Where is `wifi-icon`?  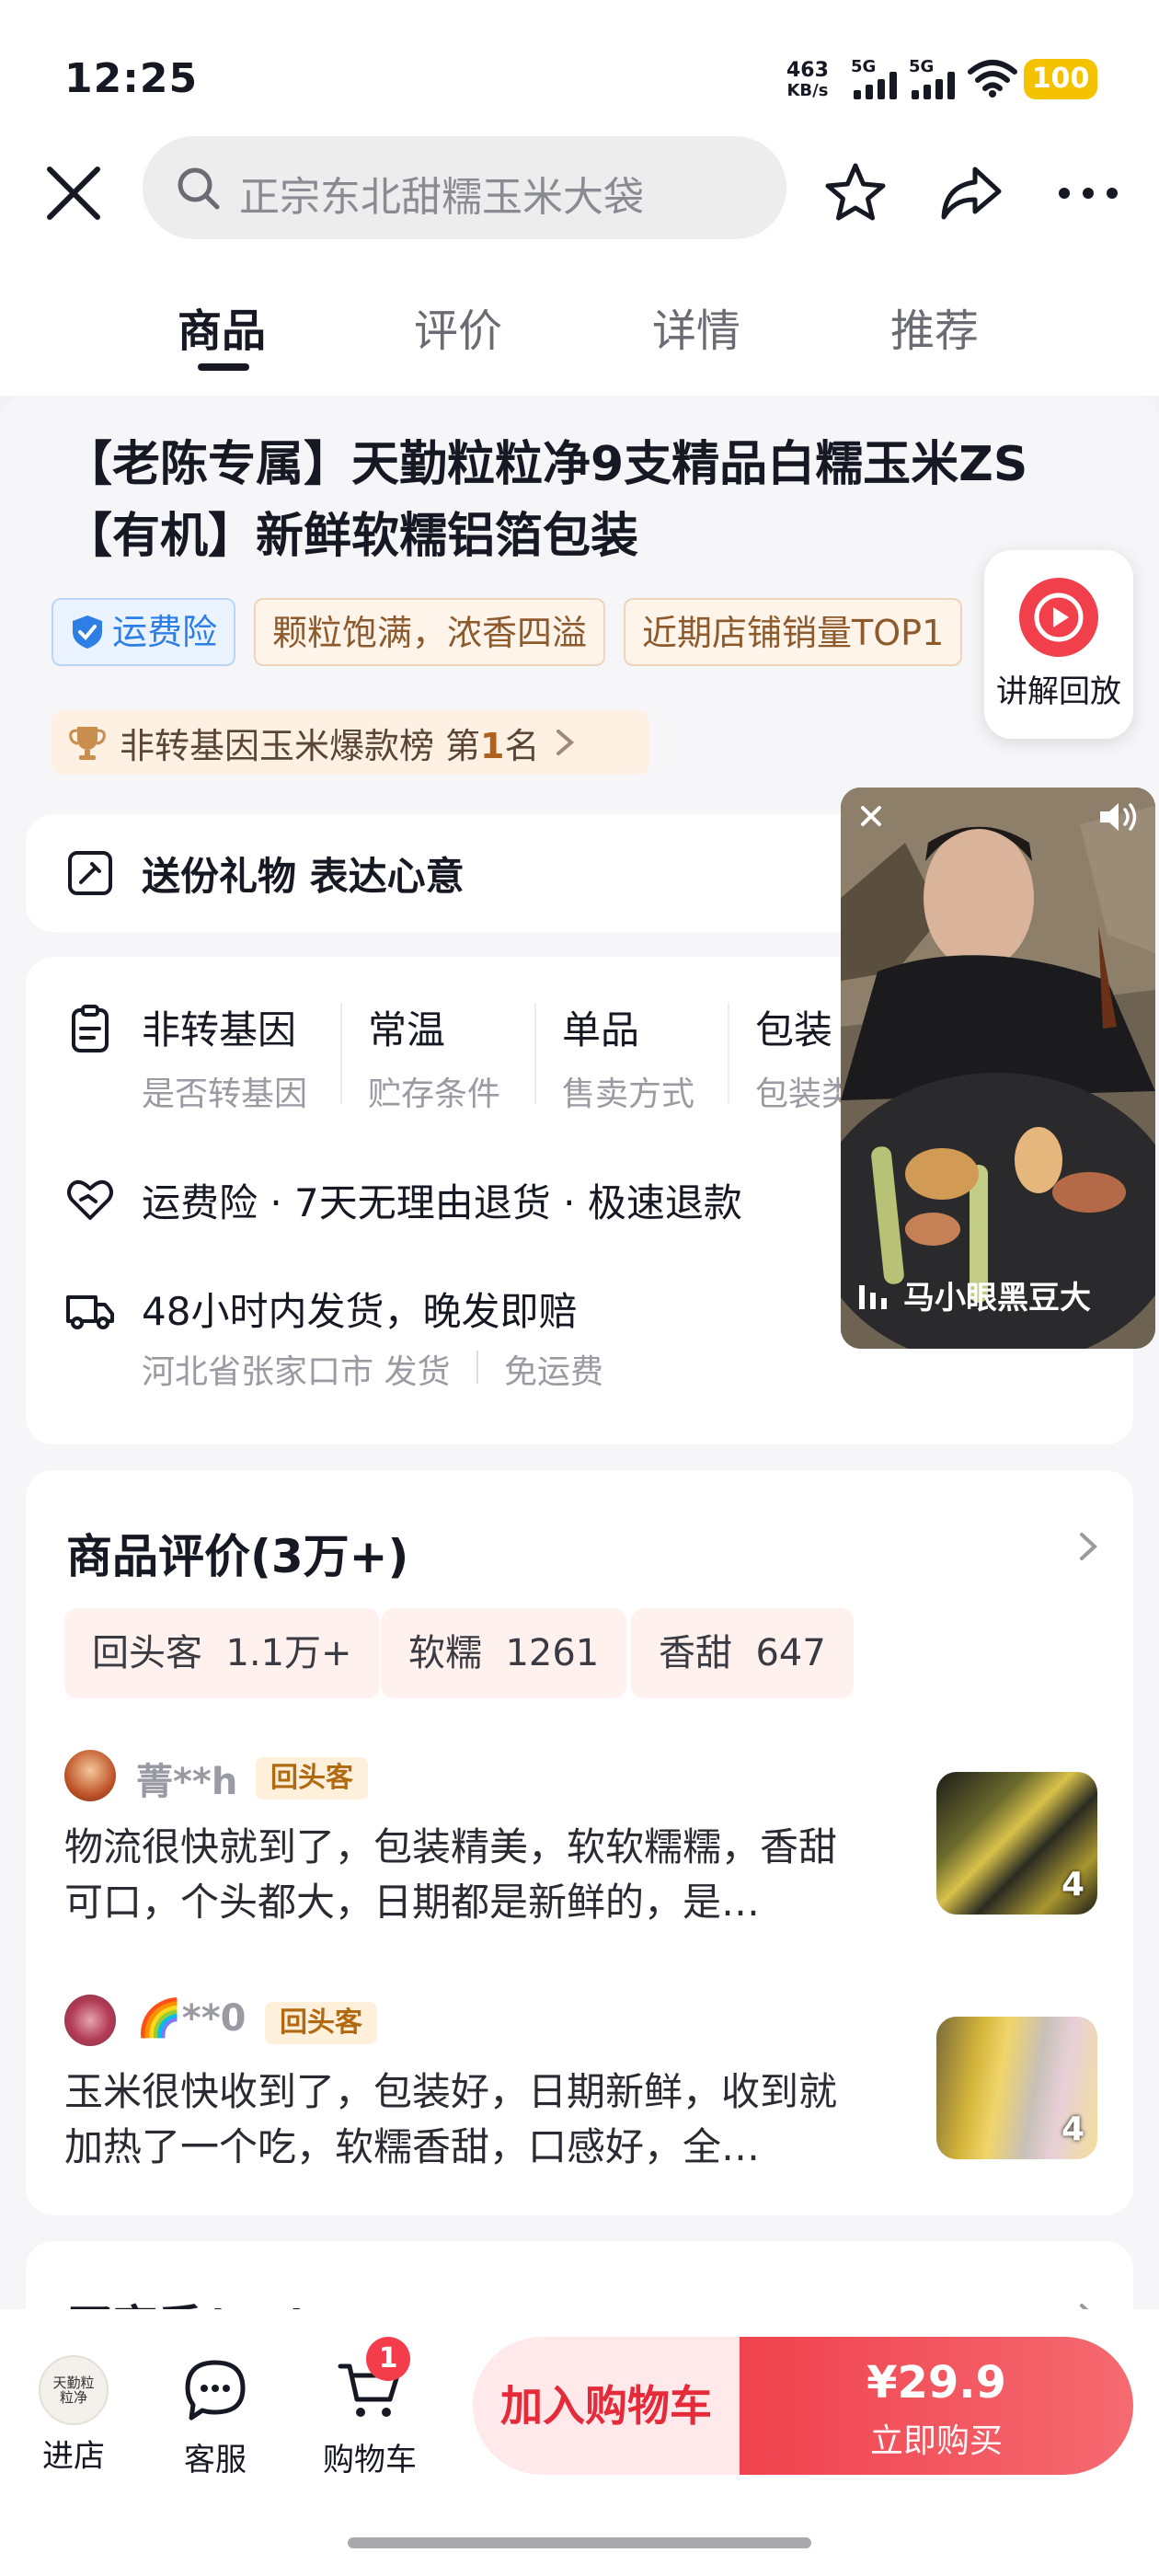 wifi-icon is located at coordinates (992, 79).